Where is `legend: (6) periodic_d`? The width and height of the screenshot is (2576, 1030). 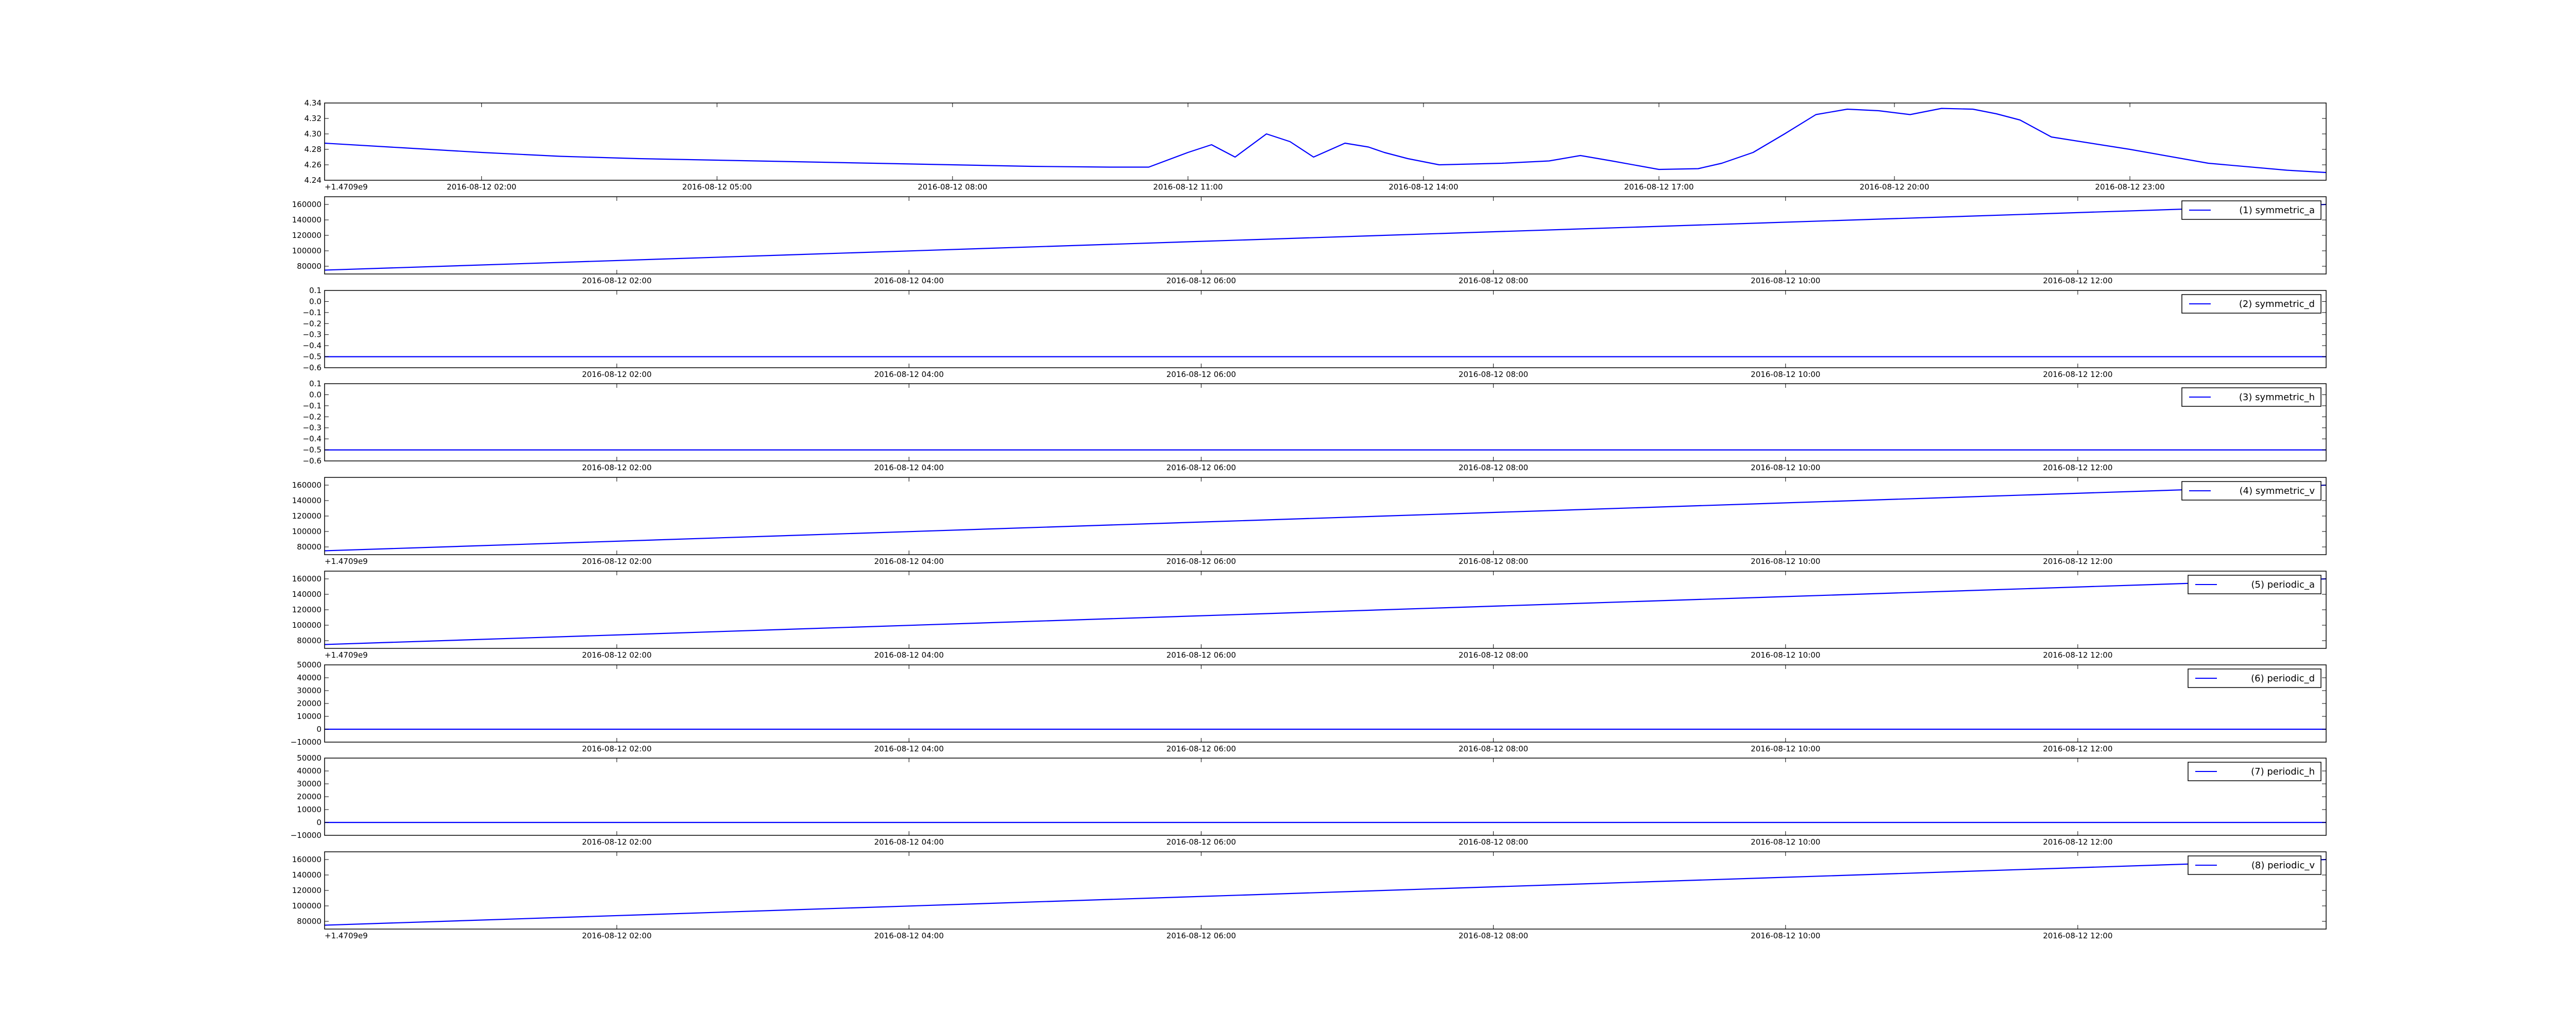
legend: (6) periodic_d is located at coordinates (2254, 678).